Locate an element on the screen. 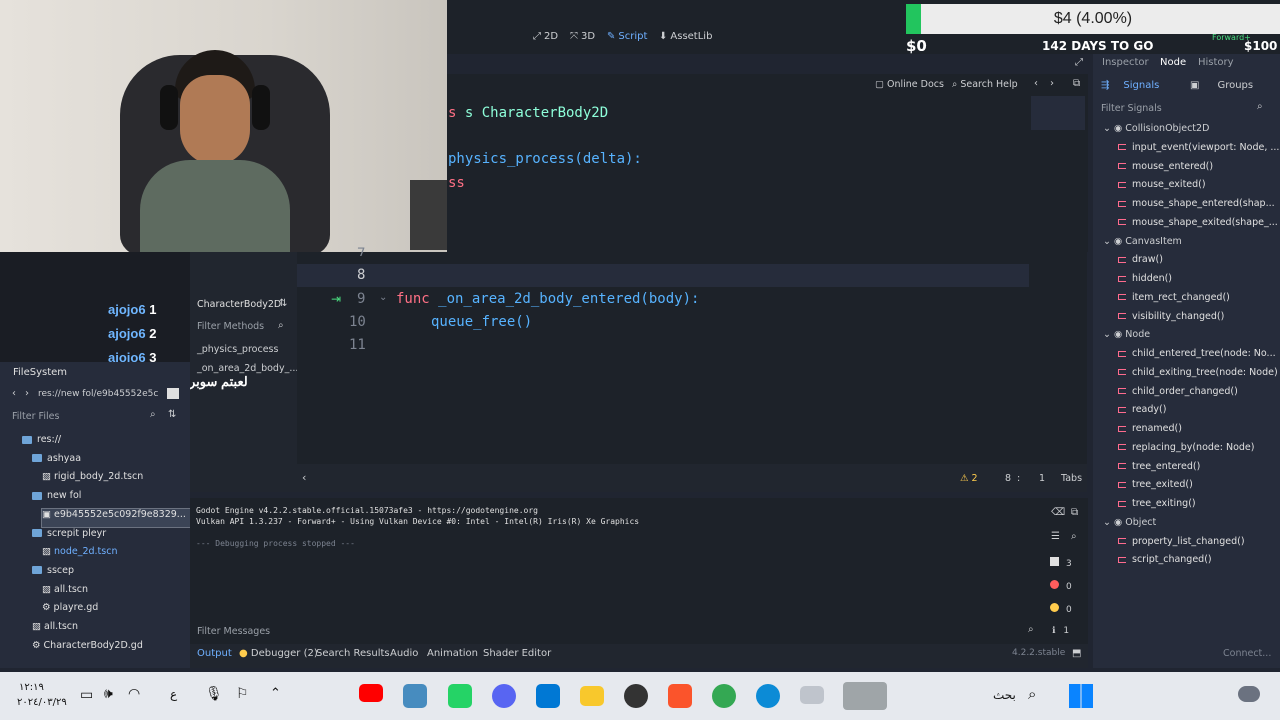 This screenshot has height=720, width=1280. signal-item: mouse_entered() is located at coordinates (1199, 170).